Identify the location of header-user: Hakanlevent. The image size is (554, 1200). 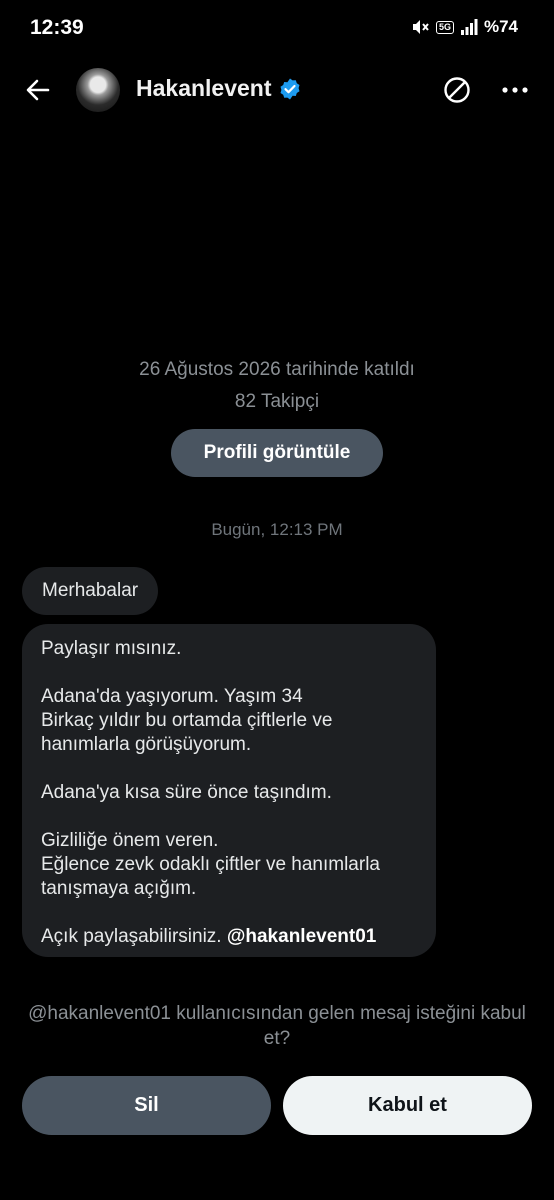
(219, 88).